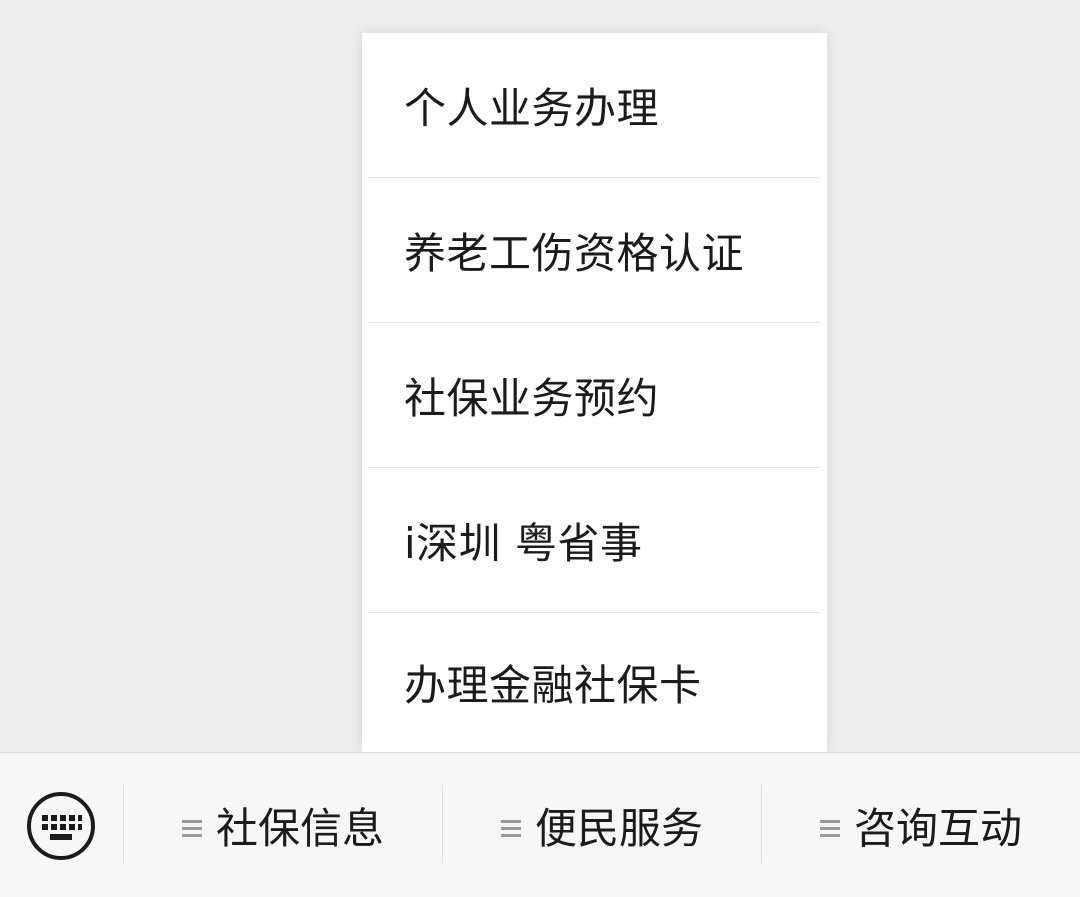 The height and width of the screenshot is (897, 1080). Describe the element at coordinates (299, 828) in the screenshot. I see `tab-label: 社保信息` at that location.